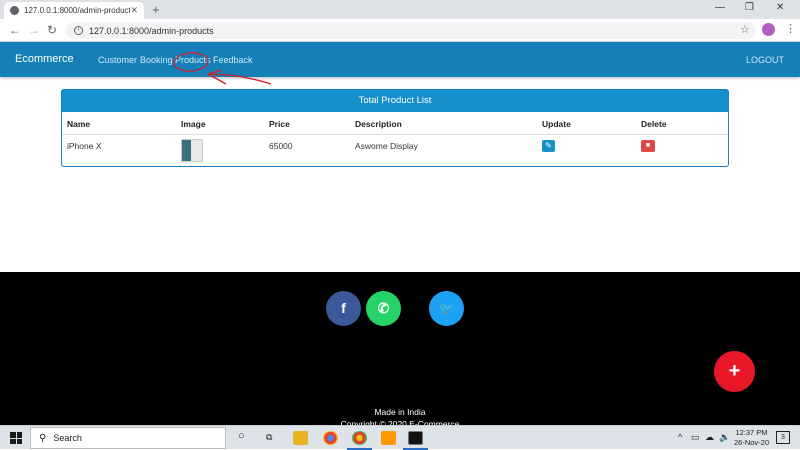 The height and width of the screenshot is (450, 800). Describe the element at coordinates (415, 438) in the screenshot. I see `terminal-icon` at that location.